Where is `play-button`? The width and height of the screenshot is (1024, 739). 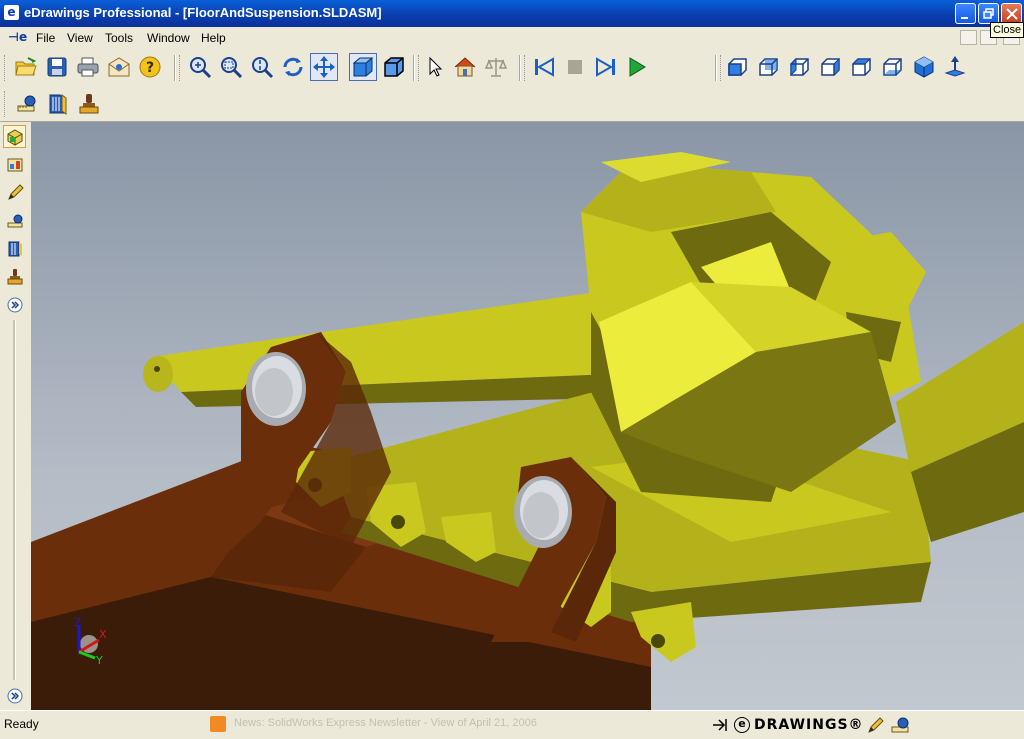 play-button is located at coordinates (637, 67).